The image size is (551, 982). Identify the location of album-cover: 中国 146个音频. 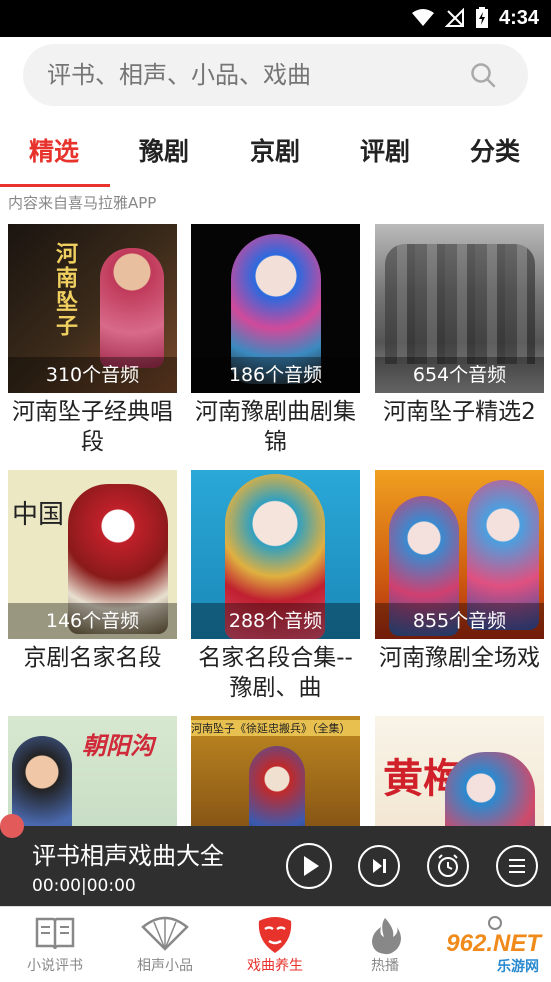
(92, 554).